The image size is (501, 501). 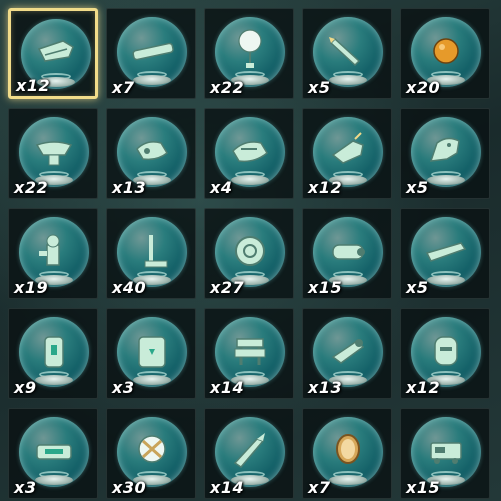 What do you see at coordinates (151, 253) in the screenshot?
I see `inventory-slot: x40` at bounding box center [151, 253].